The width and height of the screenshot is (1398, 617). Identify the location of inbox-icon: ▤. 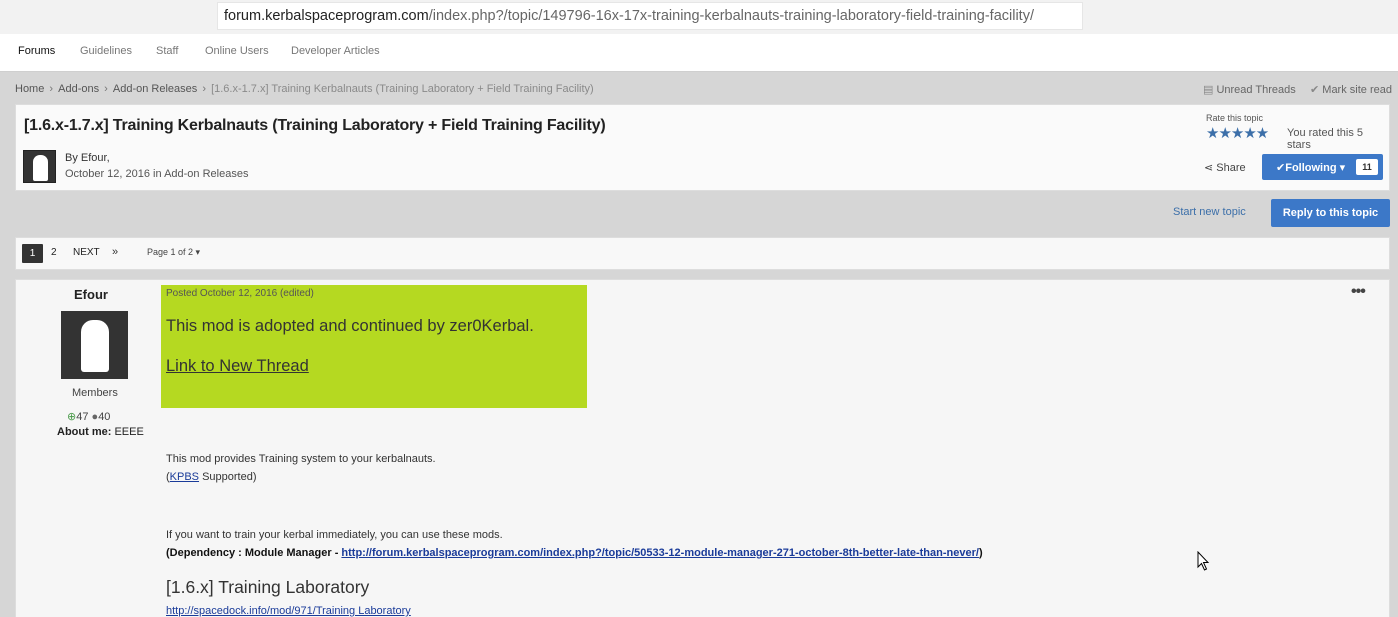
(1210, 90).